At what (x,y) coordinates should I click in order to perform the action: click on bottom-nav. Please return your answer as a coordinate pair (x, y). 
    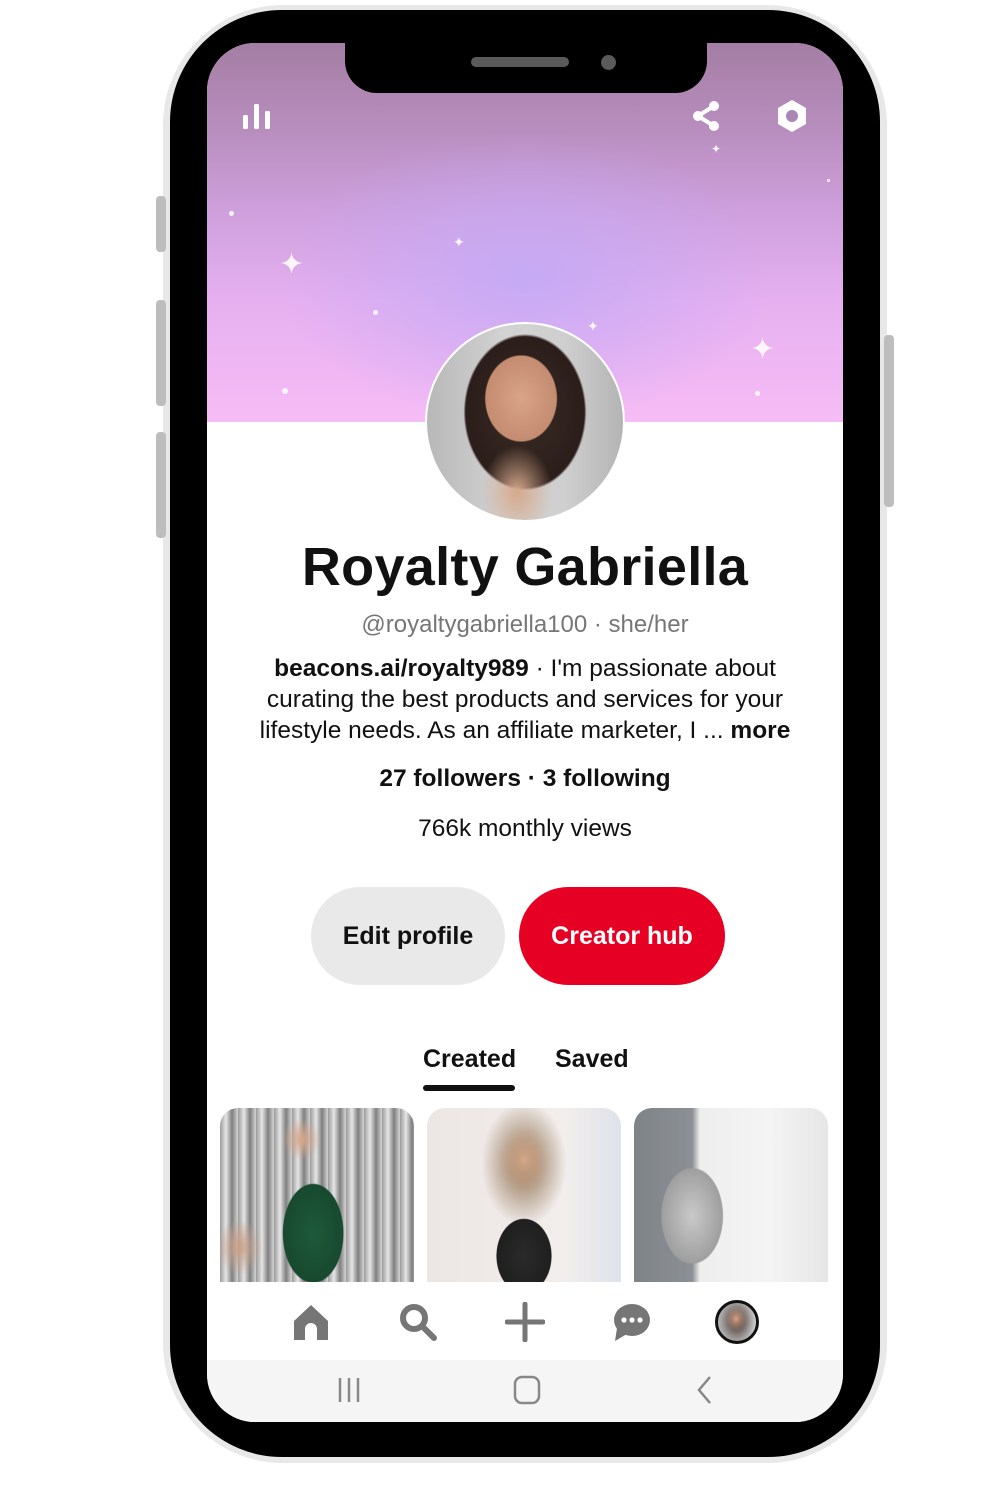
    Looking at the image, I should click on (525, 1321).